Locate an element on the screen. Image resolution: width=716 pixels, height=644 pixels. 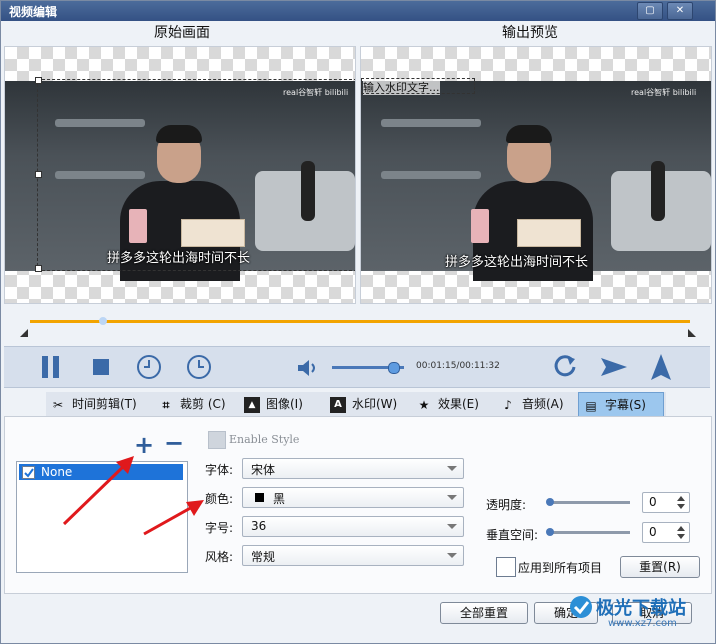
vertical-space-stepper: 0 is located at coordinates (666, 532).